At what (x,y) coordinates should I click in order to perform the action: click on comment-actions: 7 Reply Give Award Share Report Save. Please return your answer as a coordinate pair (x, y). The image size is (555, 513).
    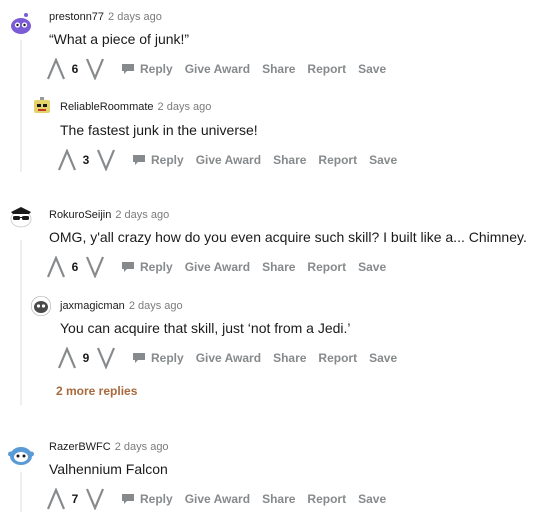
    Looking at the image, I should click on (216, 499).